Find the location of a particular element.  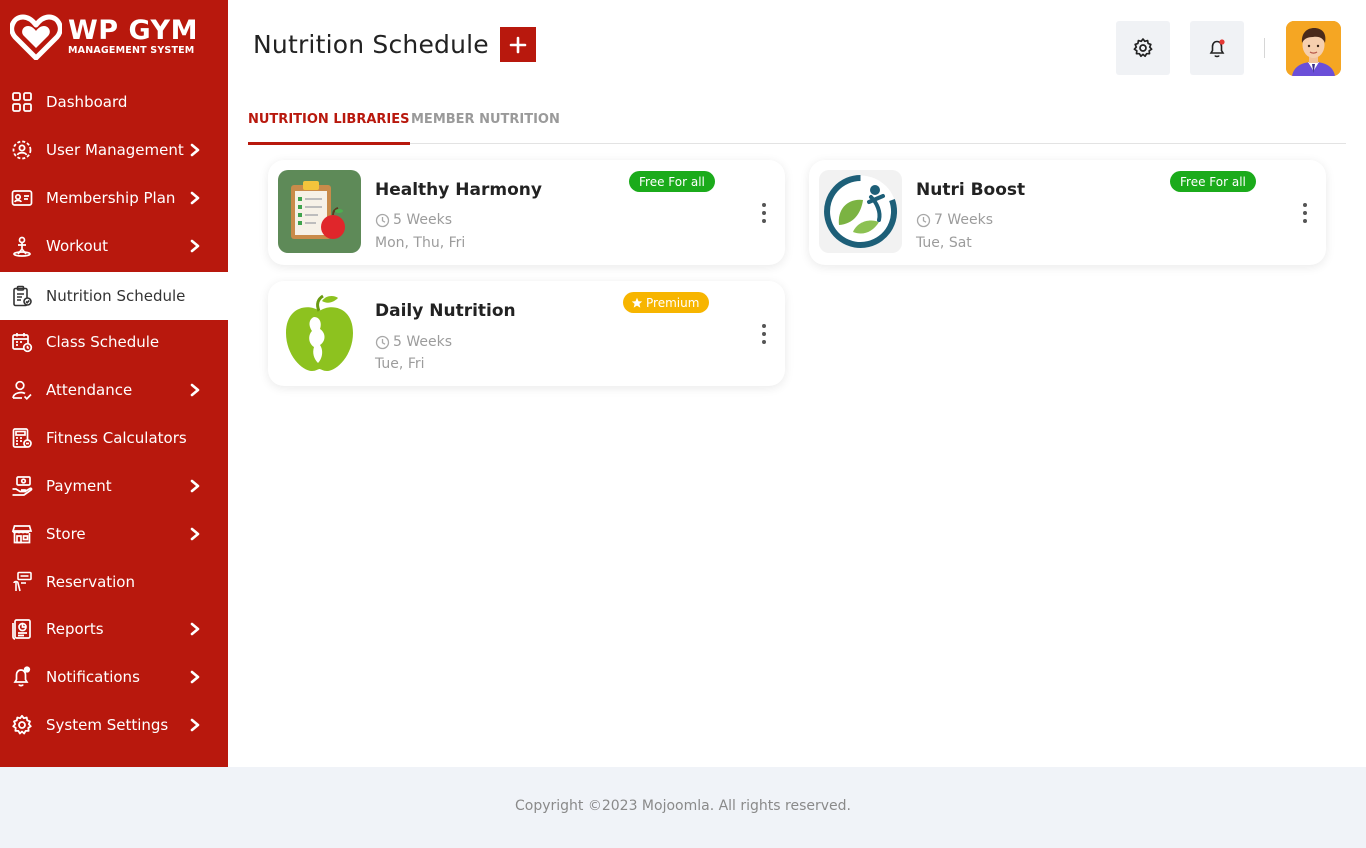

clipboard-apple-icon is located at coordinates (319, 211).